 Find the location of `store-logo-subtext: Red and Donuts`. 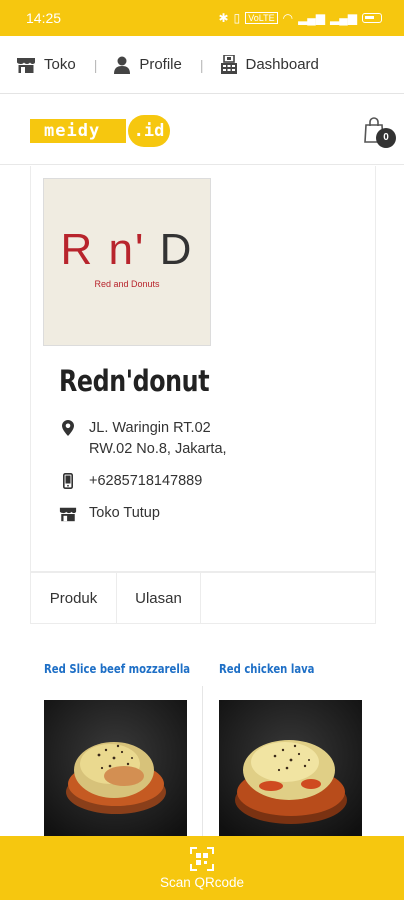

store-logo-subtext: Red and Donuts is located at coordinates (127, 284).